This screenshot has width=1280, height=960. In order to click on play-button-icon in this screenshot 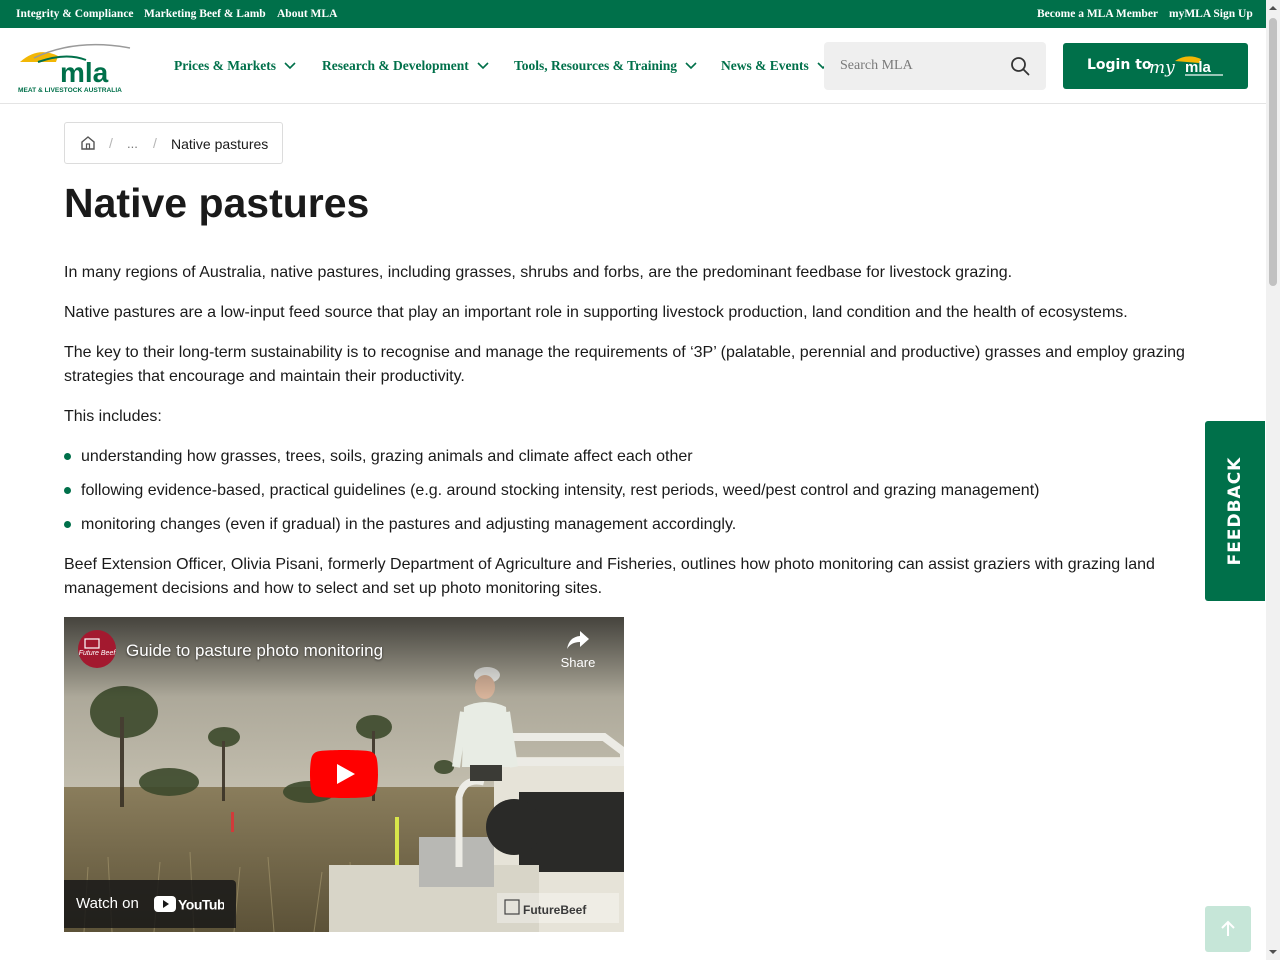, I will do `click(344, 774)`.